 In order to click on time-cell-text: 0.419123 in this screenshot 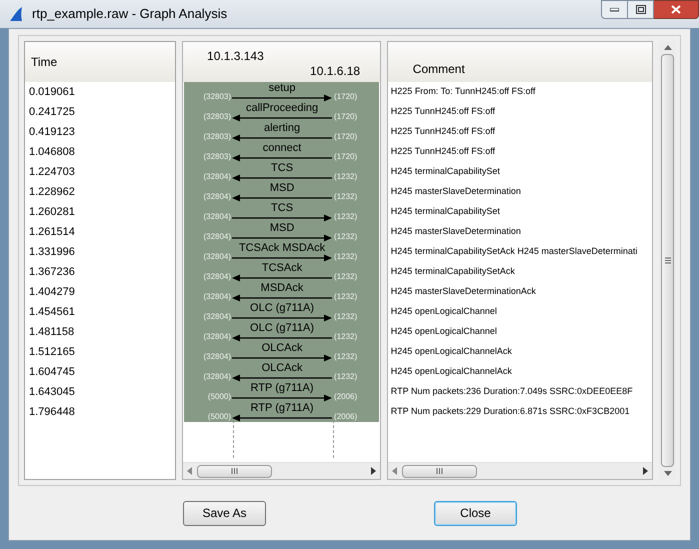, I will do `click(52, 132)`.